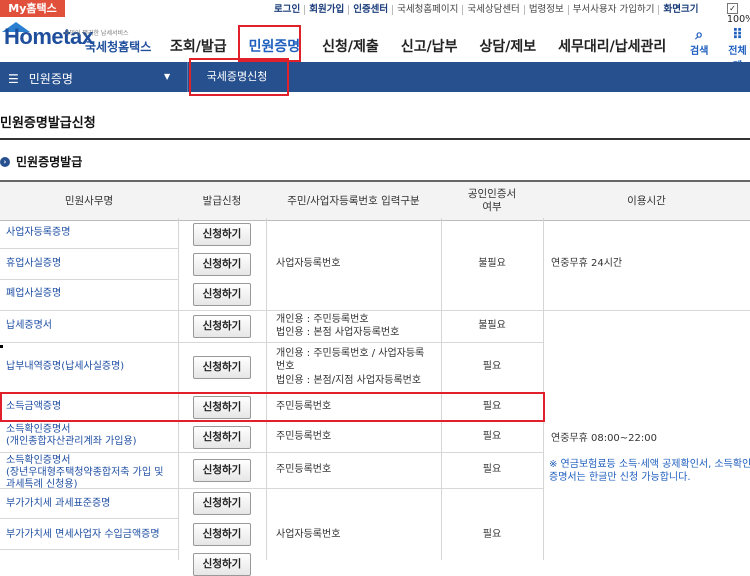 The width and height of the screenshot is (750, 576). Describe the element at coordinates (308, 263) in the screenshot. I see `type-biz-number: 사업자등록번호` at that location.